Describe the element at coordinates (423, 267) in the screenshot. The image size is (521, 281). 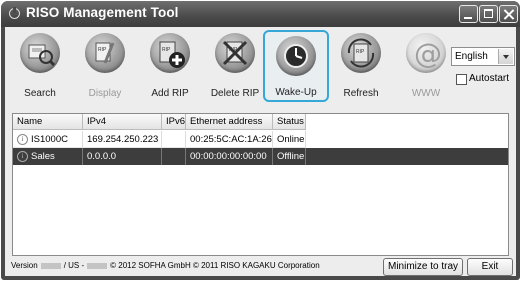
I see `minimize-to-tray-button: Minimize to tray` at that location.